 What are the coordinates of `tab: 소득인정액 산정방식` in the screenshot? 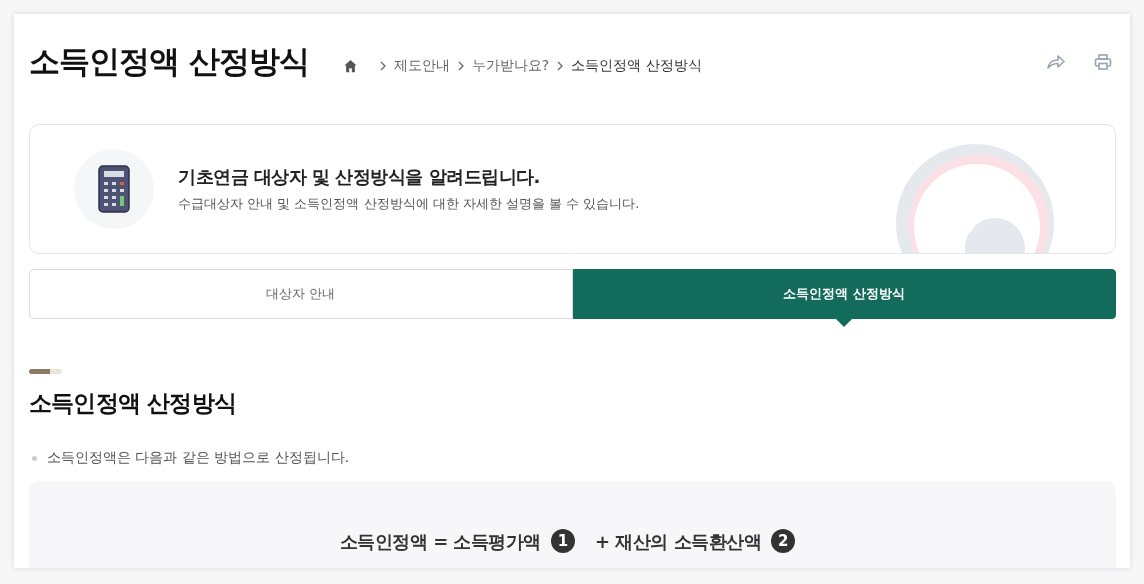 It's located at (844, 294).